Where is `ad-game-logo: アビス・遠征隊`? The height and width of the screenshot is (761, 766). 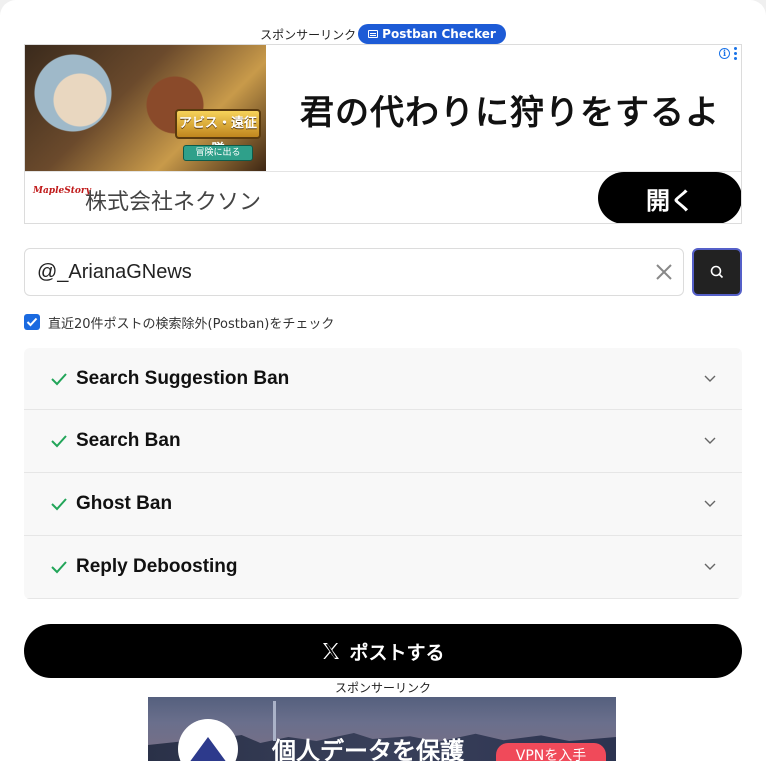
ad-game-logo: アビス・遠征隊 is located at coordinates (218, 133).